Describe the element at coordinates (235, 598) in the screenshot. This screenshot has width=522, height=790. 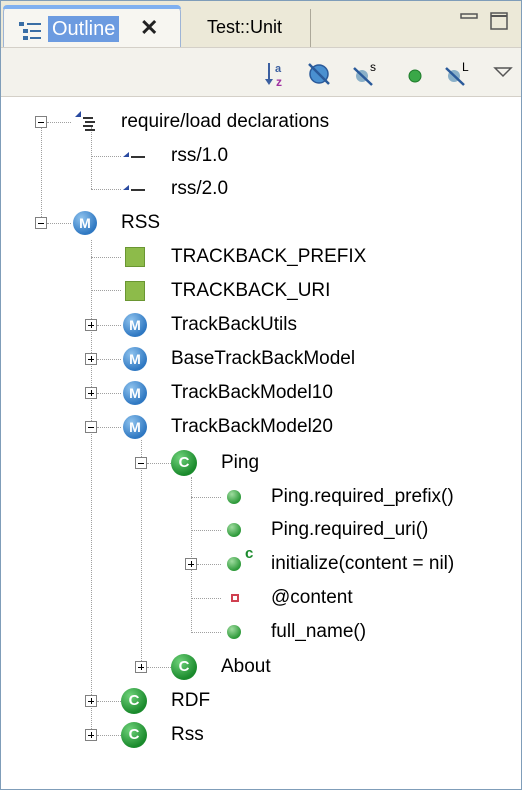
I see `instance-field-icon` at that location.